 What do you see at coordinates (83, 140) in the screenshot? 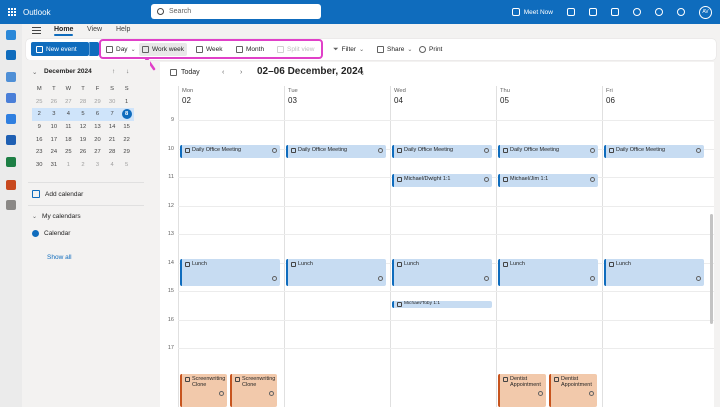
I see `mini-calendar-day: 19` at bounding box center [83, 140].